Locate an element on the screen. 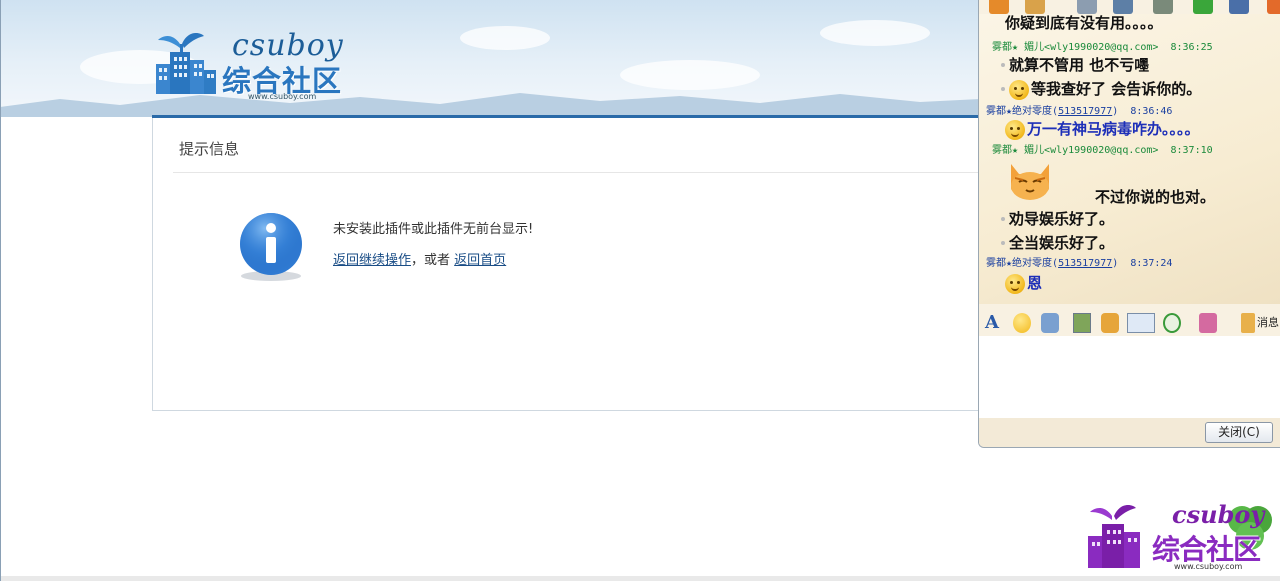 The image size is (1280, 581). message-time: 8:36:25 is located at coordinates (1191, 47).